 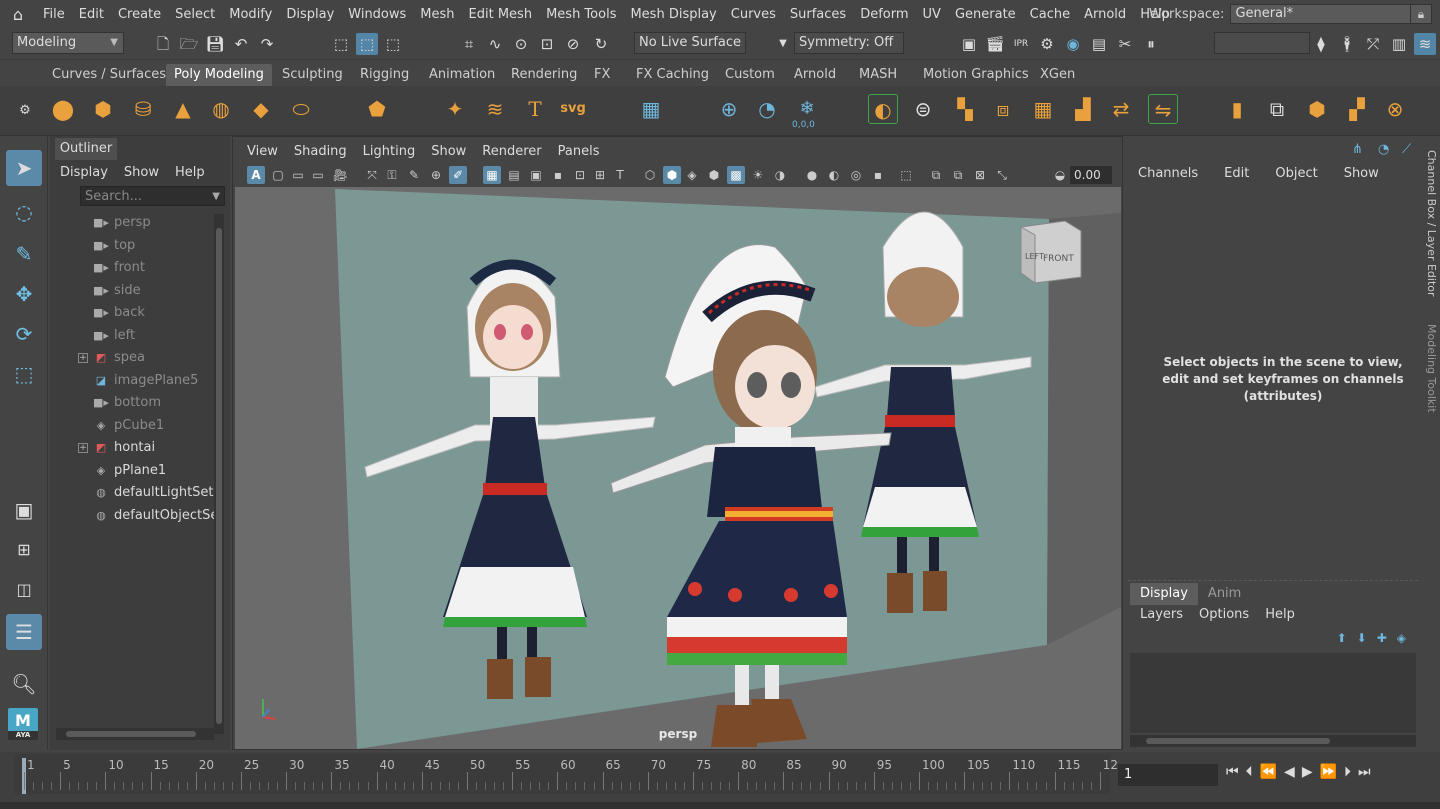 What do you see at coordinates (462, 75) in the screenshot?
I see `tab-animation: Animation` at bounding box center [462, 75].